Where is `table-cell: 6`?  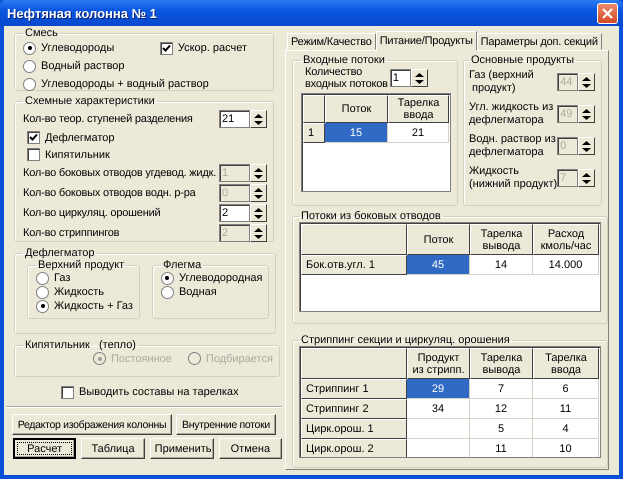 table-cell: 6 is located at coordinates (566, 389).